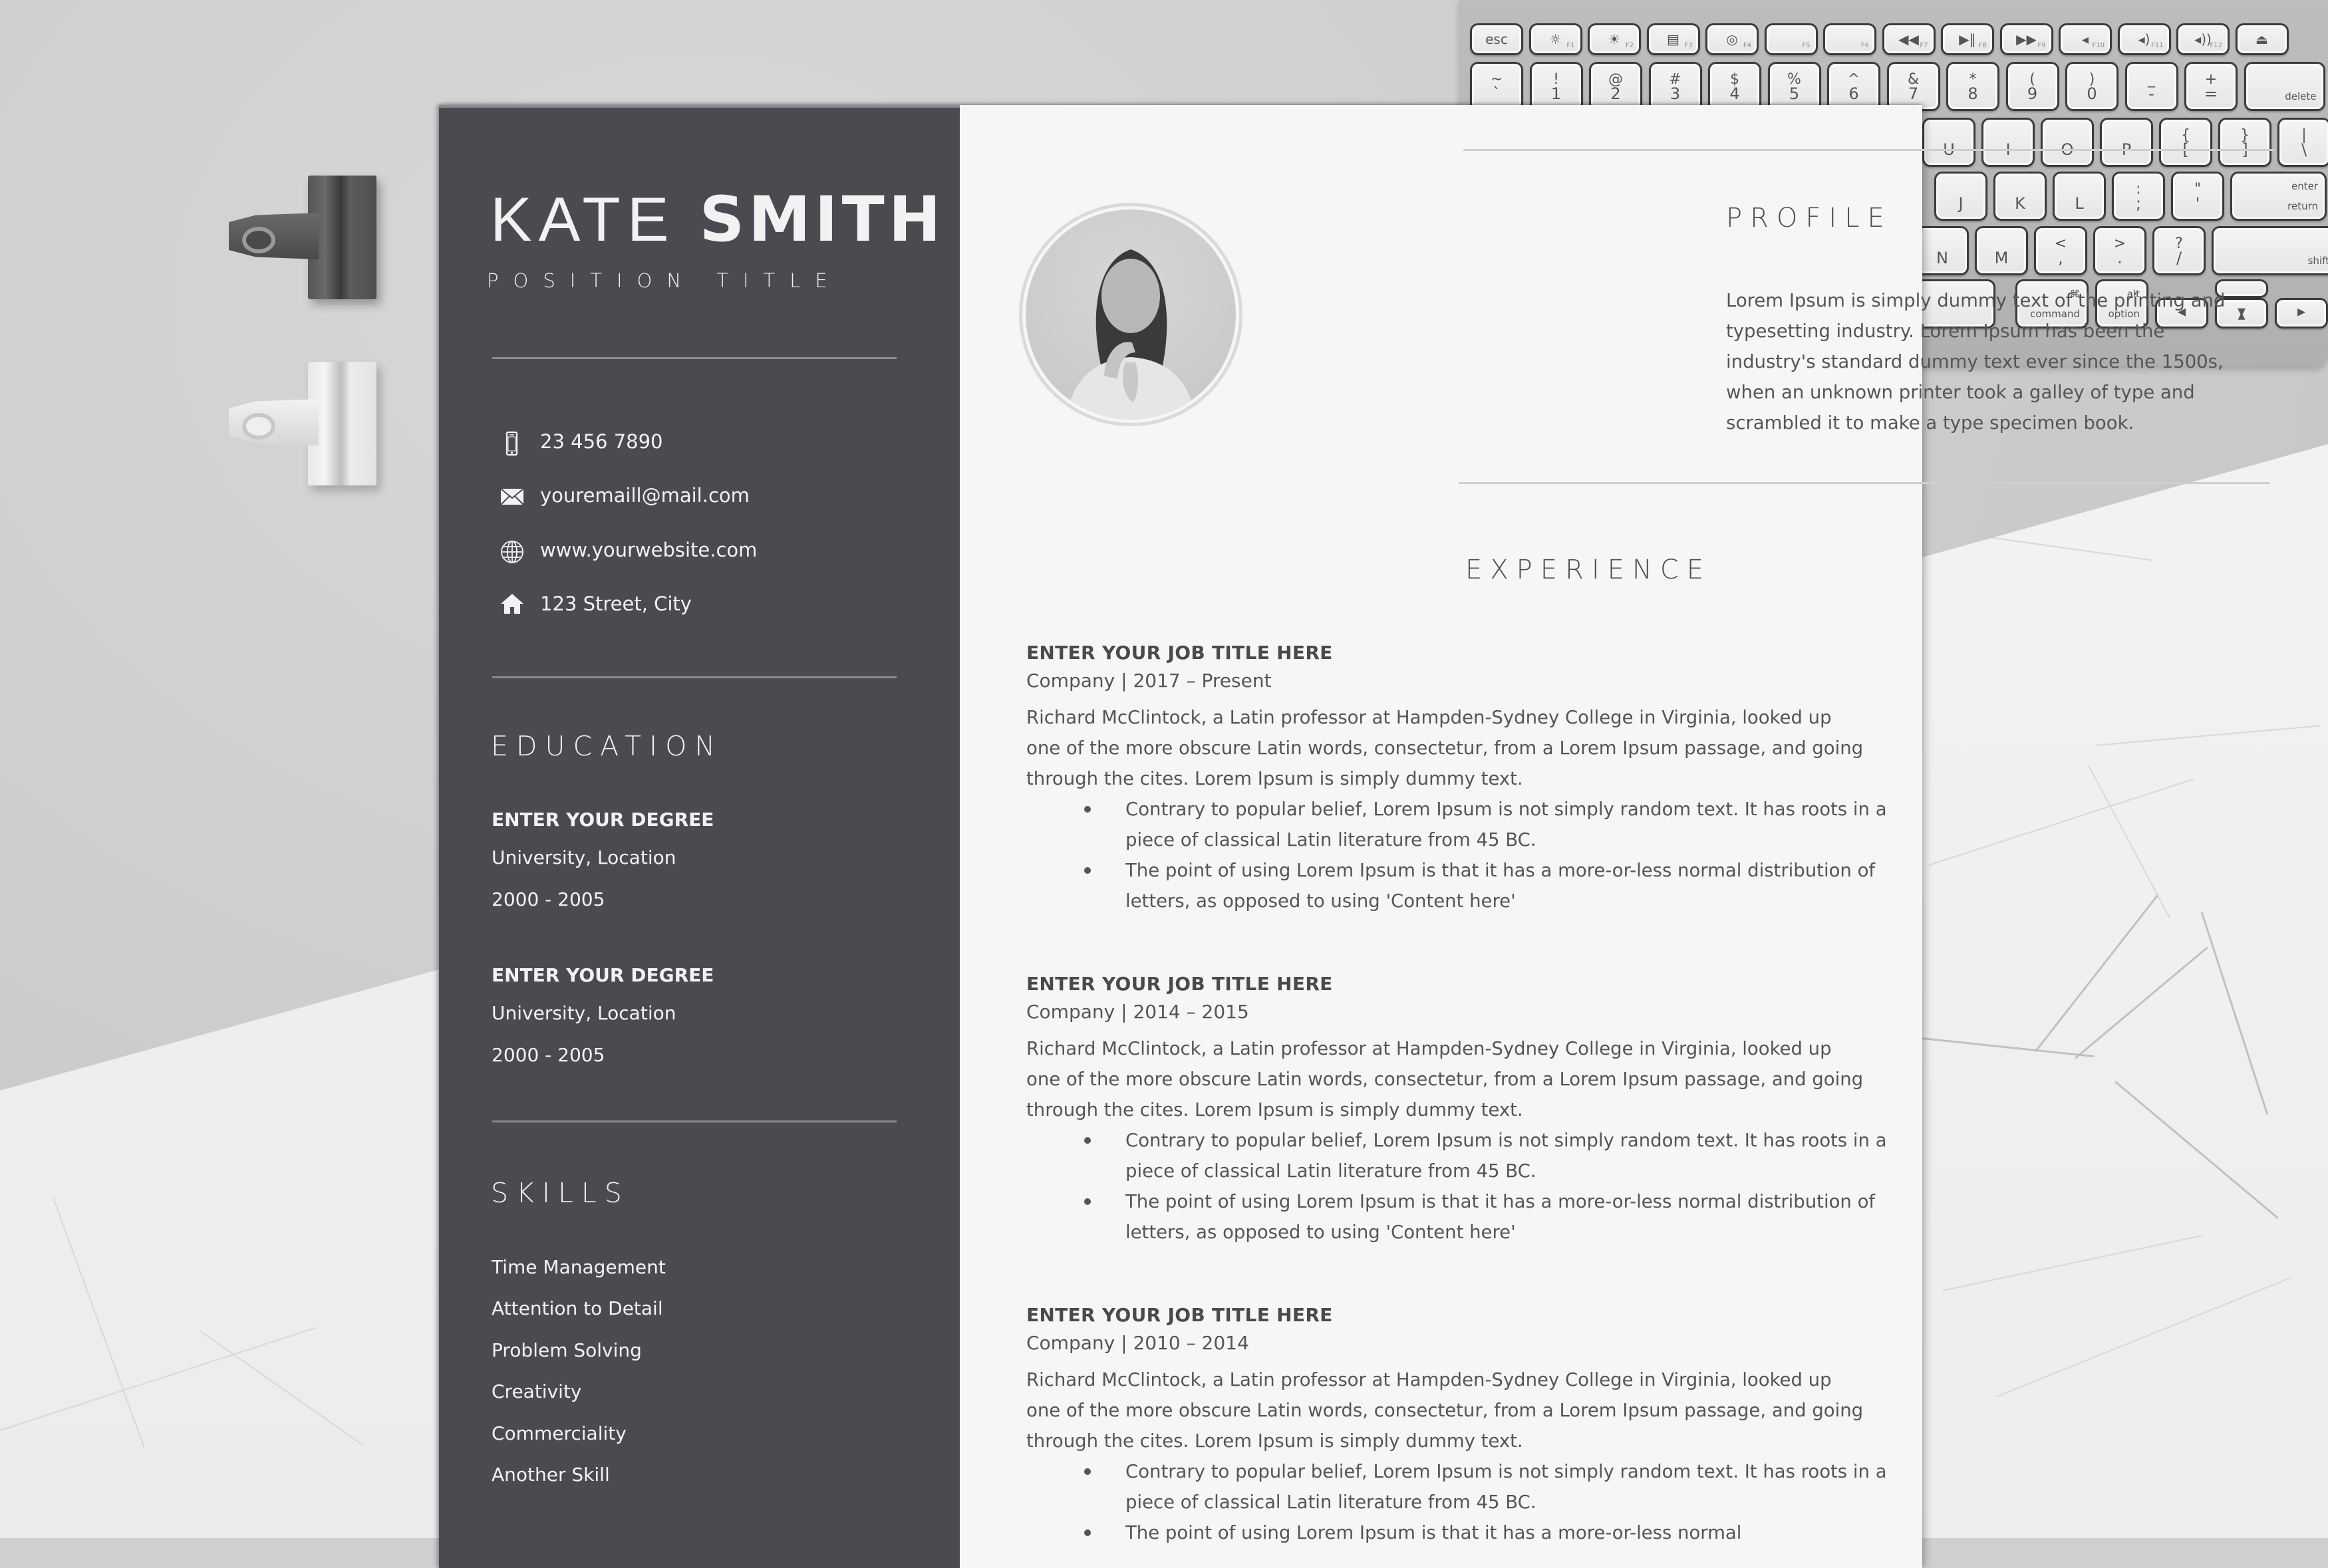  What do you see at coordinates (551, 1475) in the screenshot?
I see `skill-item: Another Skill` at bounding box center [551, 1475].